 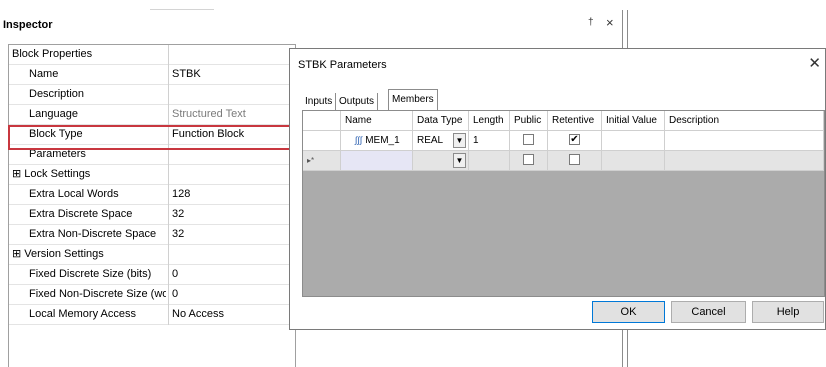 I want to click on property-row: ⊞ Version Settings, so click(x=152, y=255).